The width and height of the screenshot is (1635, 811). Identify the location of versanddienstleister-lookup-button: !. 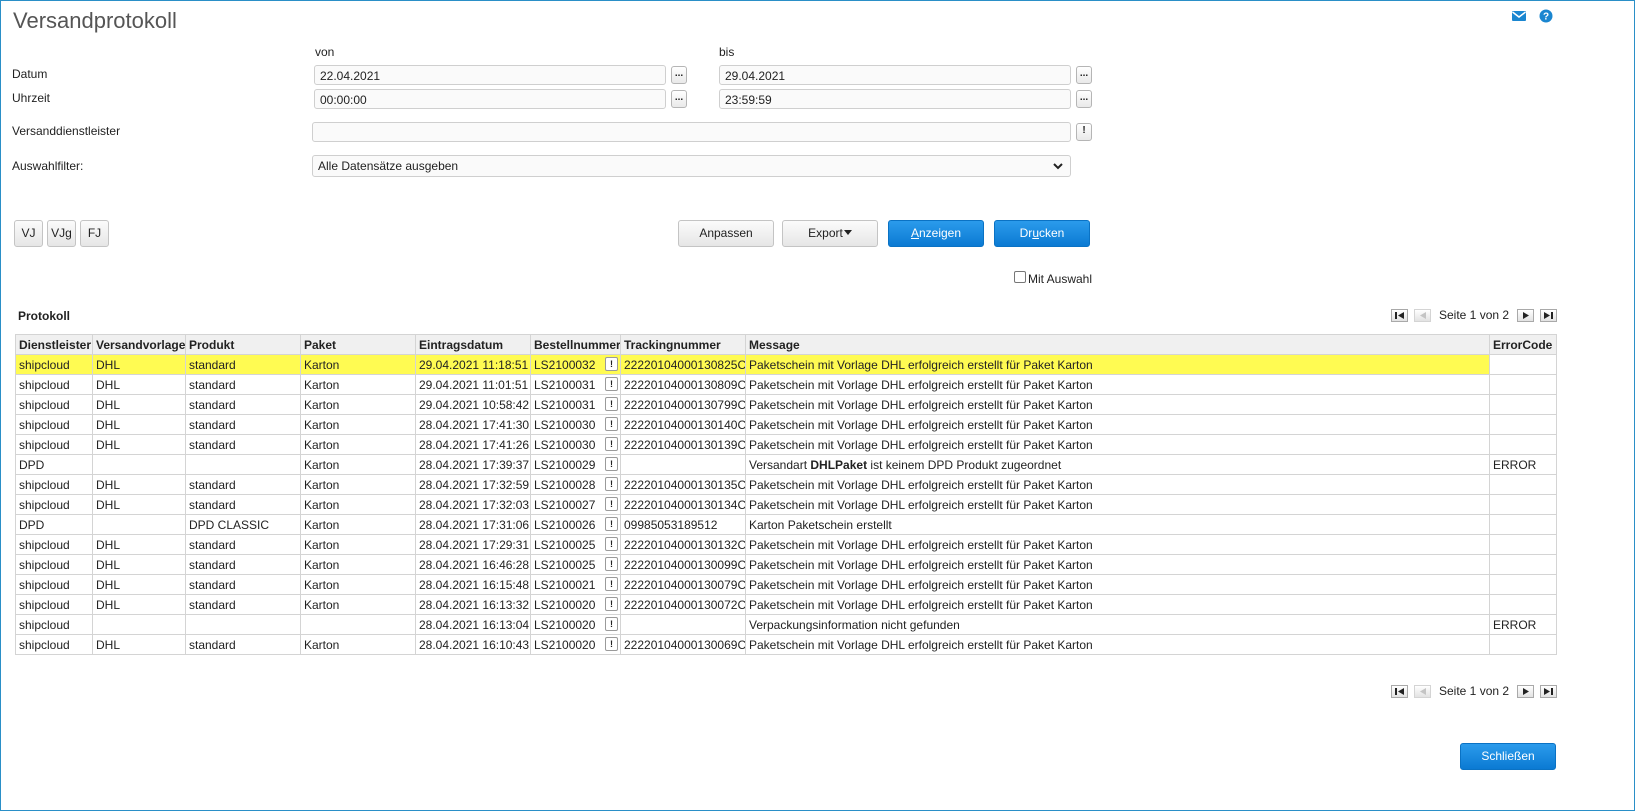
(1084, 132).